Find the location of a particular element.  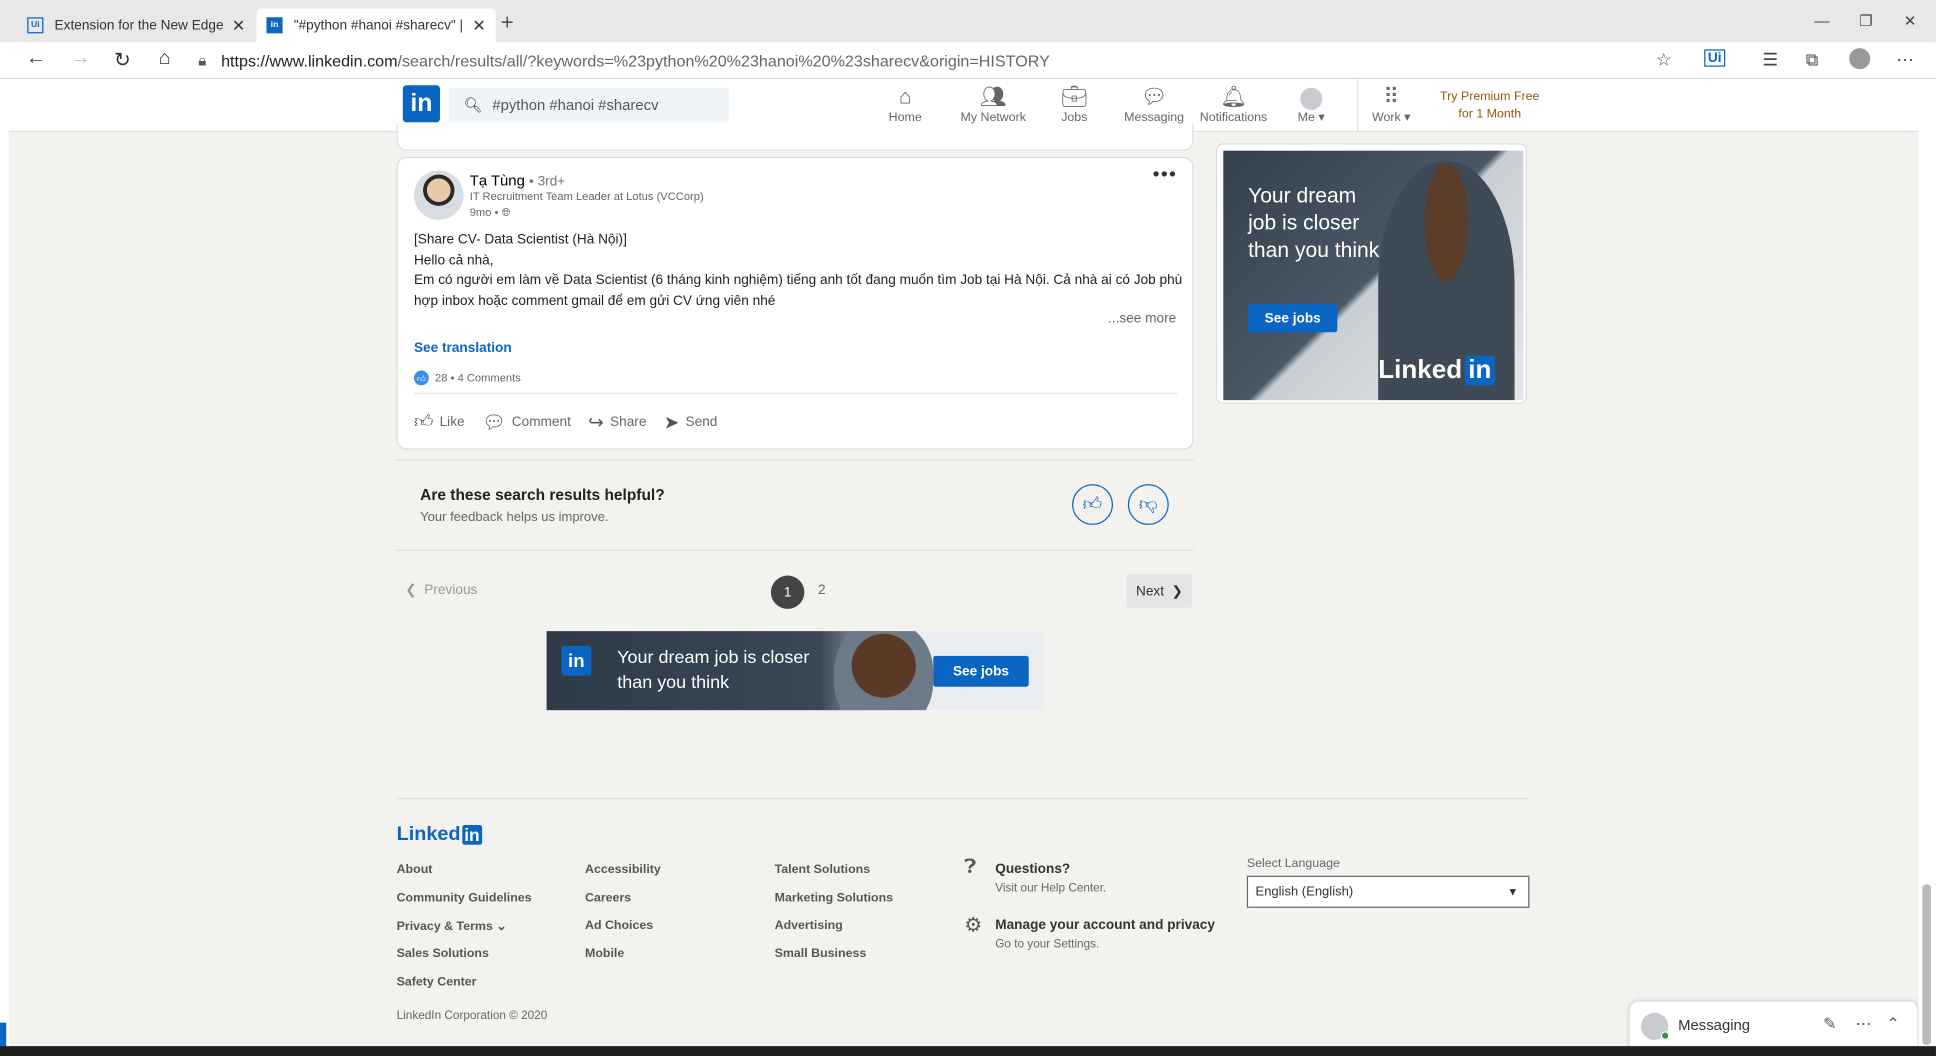

back-icon: ← is located at coordinates (36, 59).